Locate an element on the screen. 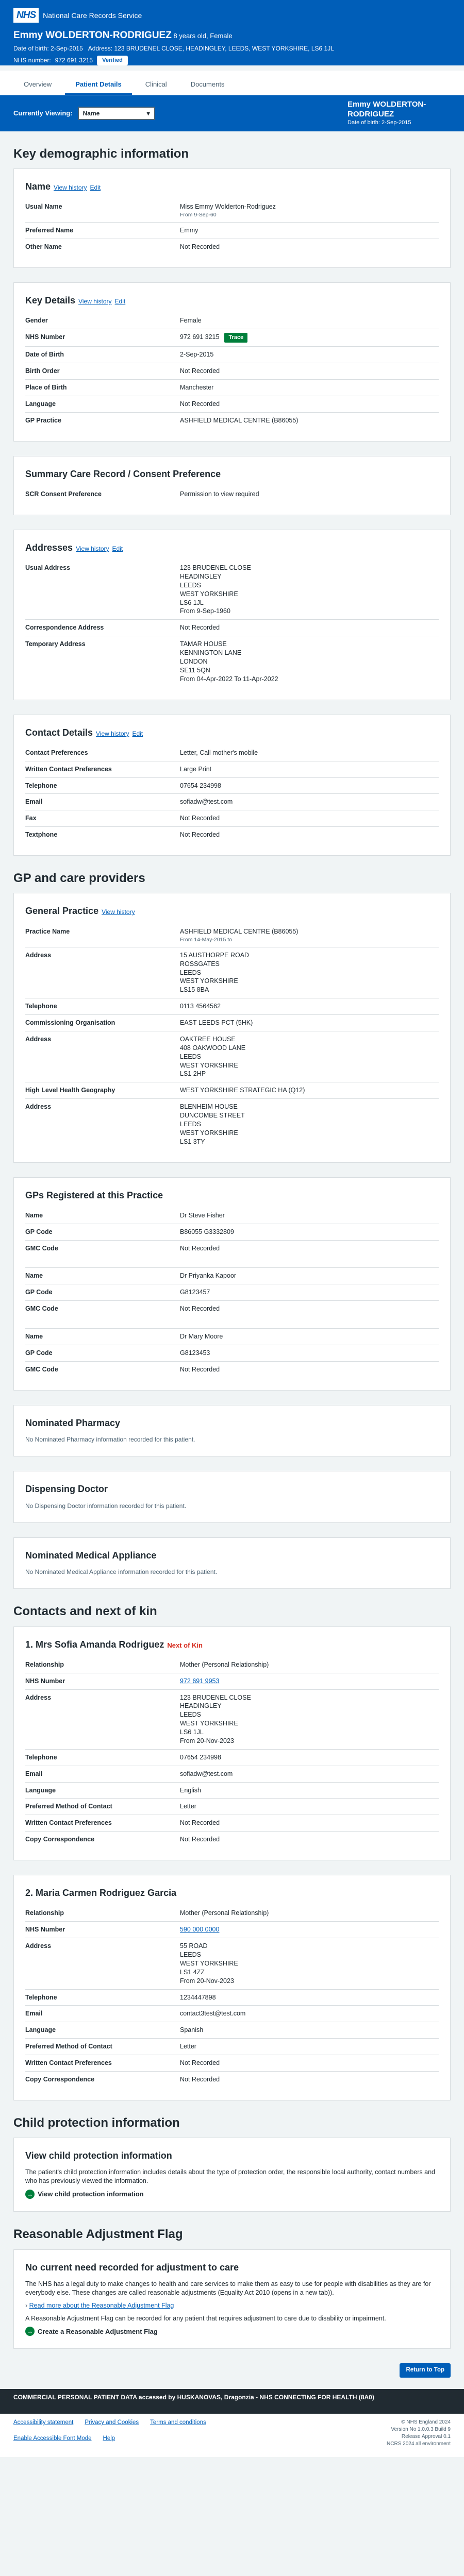 The width and height of the screenshot is (464, 2576). footer-link: Enable Accessible Font Mode is located at coordinates (52, 2441).